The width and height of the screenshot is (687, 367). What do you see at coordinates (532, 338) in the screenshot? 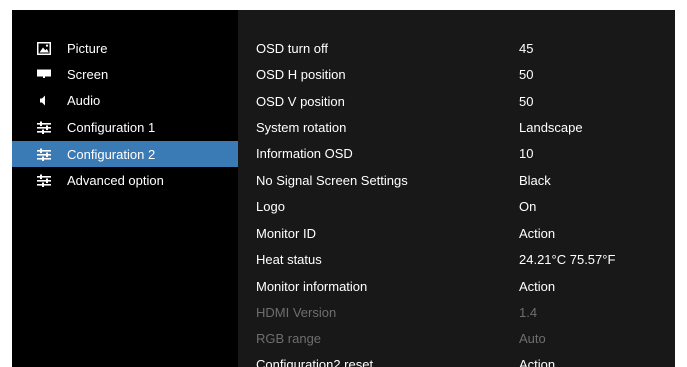
I see `setting-value: Auto` at bounding box center [532, 338].